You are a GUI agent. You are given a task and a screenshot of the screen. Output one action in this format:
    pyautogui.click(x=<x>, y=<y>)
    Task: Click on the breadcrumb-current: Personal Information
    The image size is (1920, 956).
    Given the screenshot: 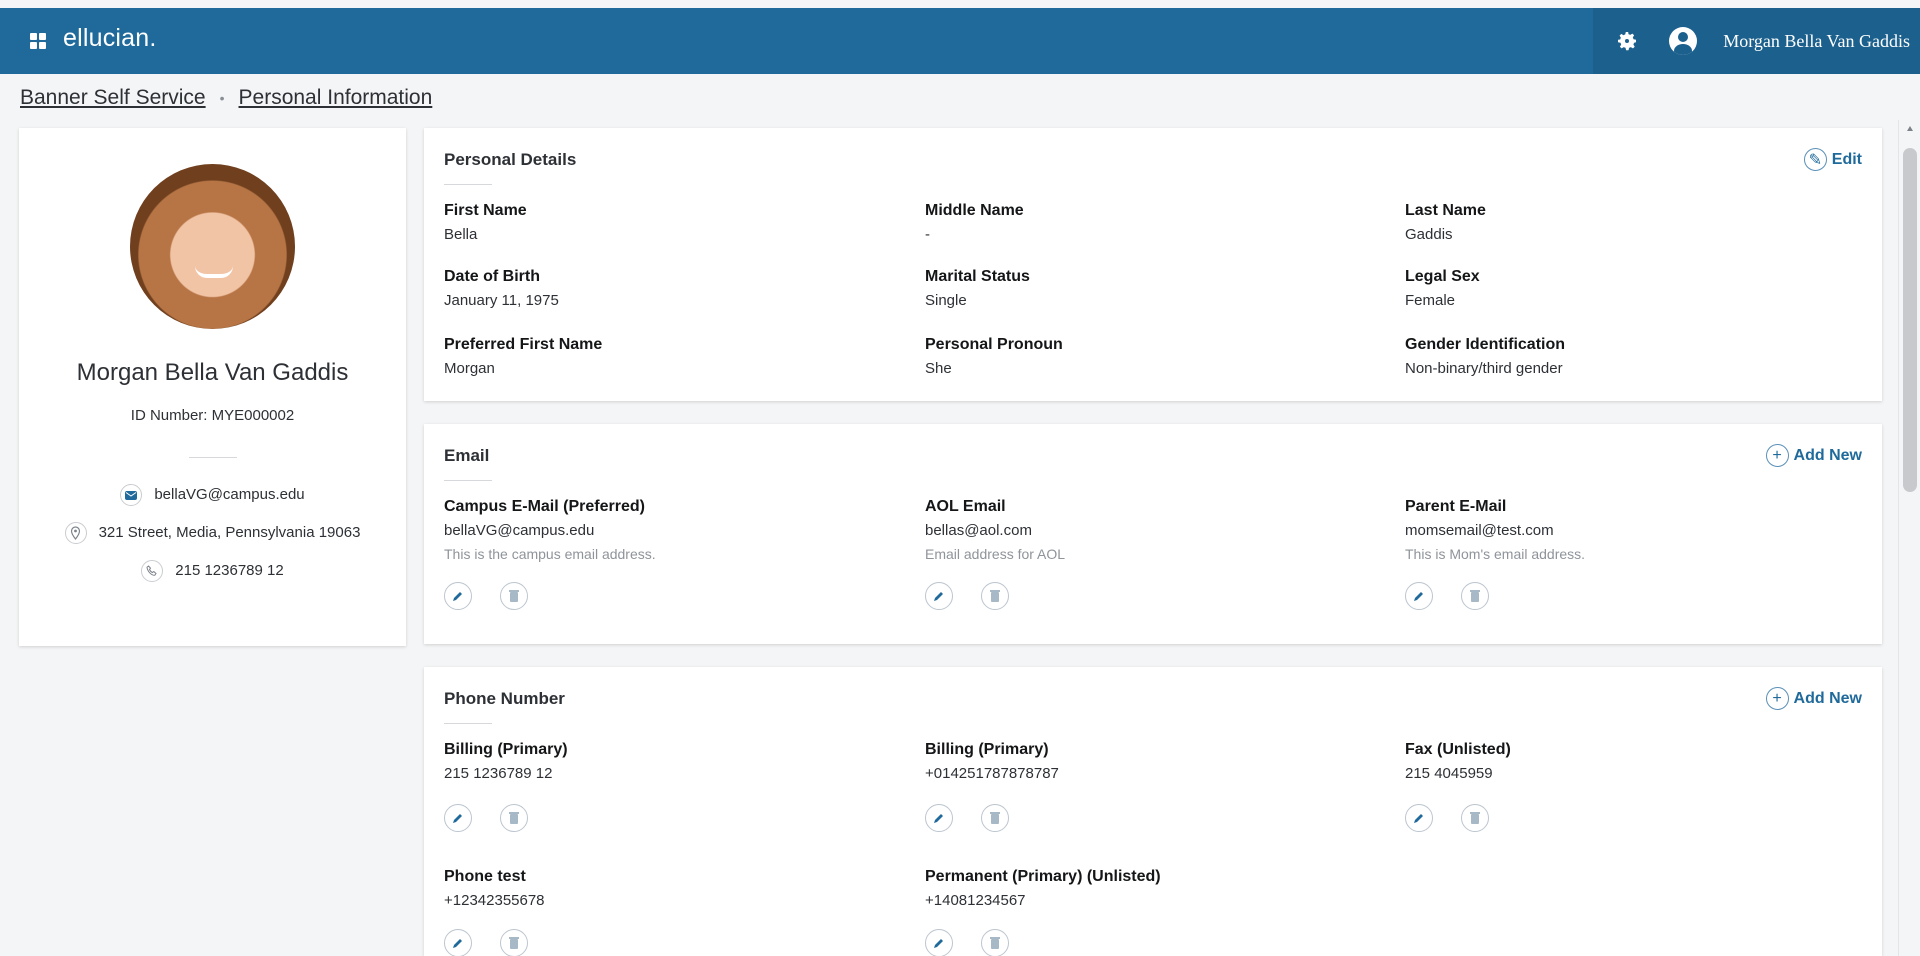 What is the action you would take?
    pyautogui.click(x=336, y=98)
    